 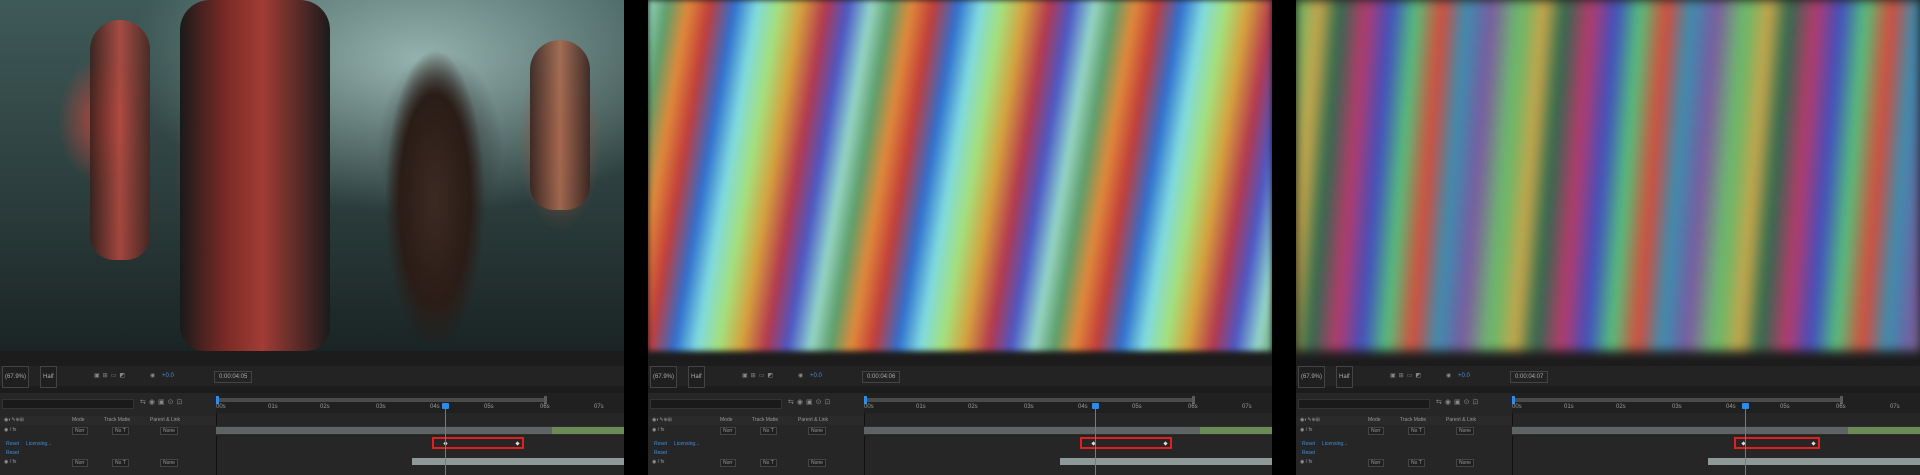 I want to click on current-time-display: 0:00:04:07, so click(x=1529, y=377).